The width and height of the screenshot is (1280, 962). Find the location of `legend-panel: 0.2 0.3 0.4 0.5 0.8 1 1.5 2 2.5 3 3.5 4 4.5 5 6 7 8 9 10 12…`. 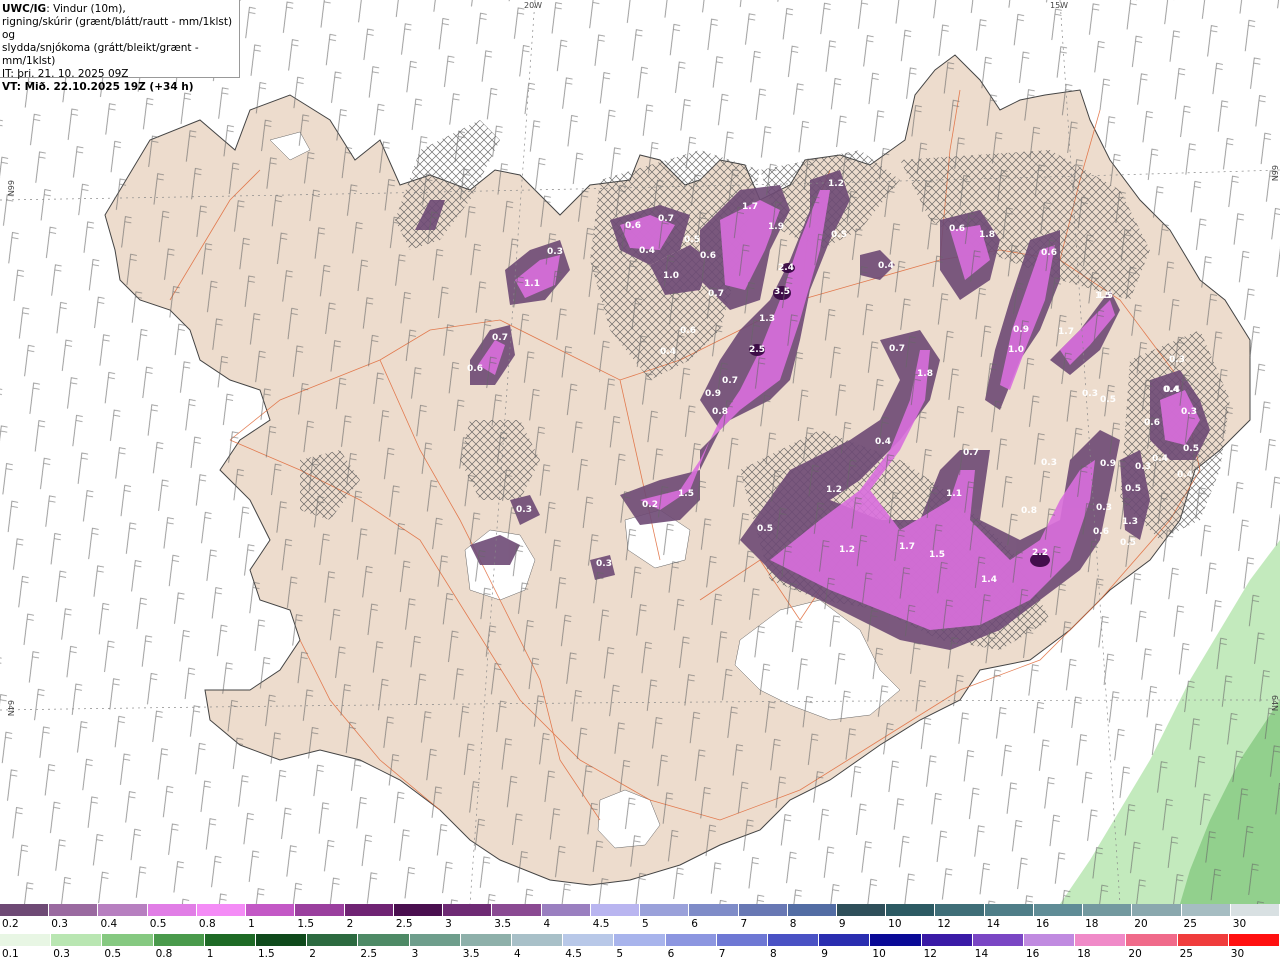

legend-panel: 0.2 0.3 0.4 0.5 0.8 1 1.5 2 2.5 3 3.5 4 4.5 5 6 7 8 9 10 12… is located at coordinates (640, 932).